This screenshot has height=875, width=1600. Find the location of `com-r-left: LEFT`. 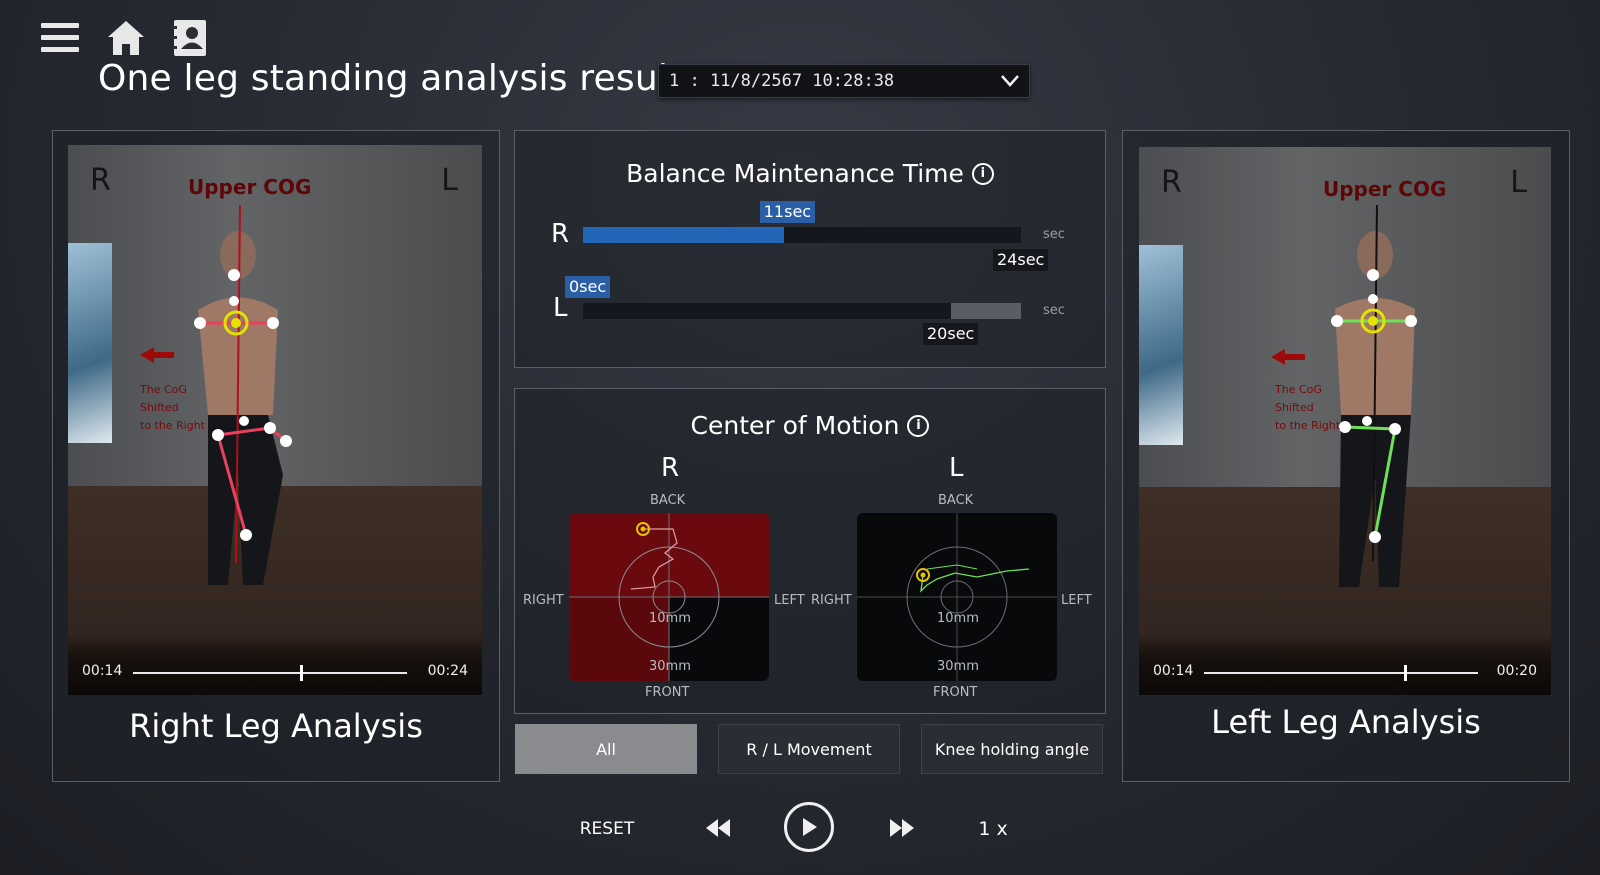

com-r-left: LEFT is located at coordinates (789, 600).